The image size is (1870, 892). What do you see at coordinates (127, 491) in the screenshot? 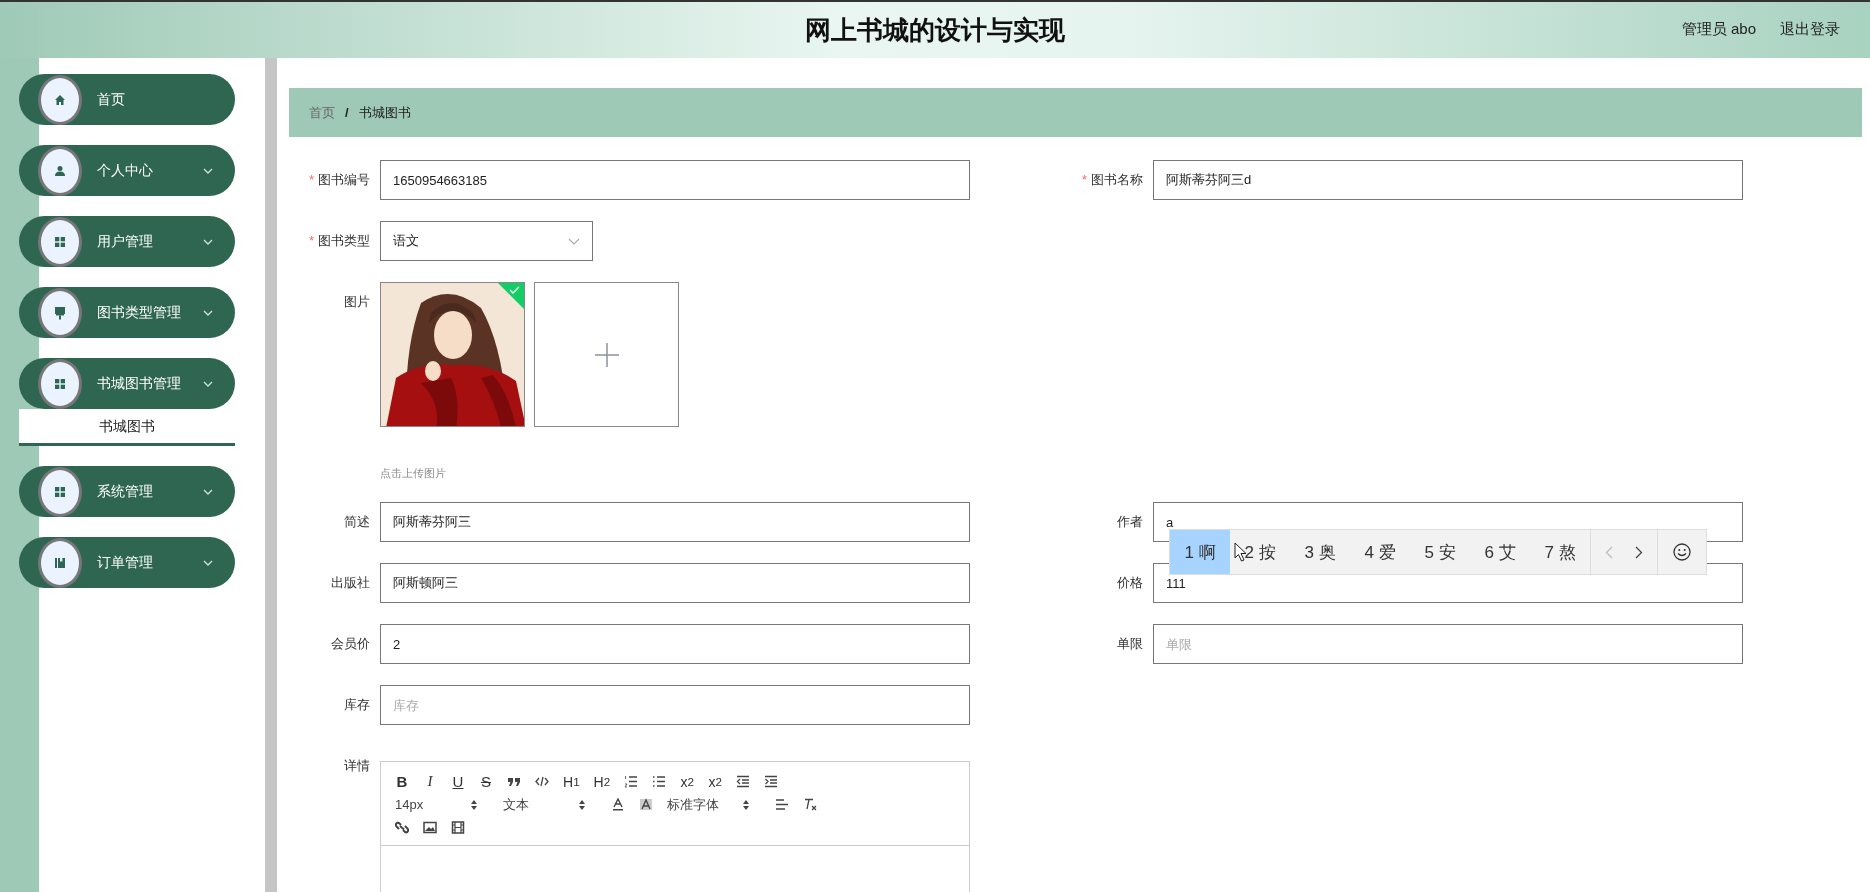
I see `menu-item: 系统管理` at bounding box center [127, 491].